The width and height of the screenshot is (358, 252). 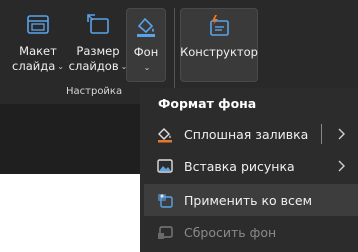 What do you see at coordinates (146, 52) in the screenshot?
I see `background-label: Фон` at bounding box center [146, 52].